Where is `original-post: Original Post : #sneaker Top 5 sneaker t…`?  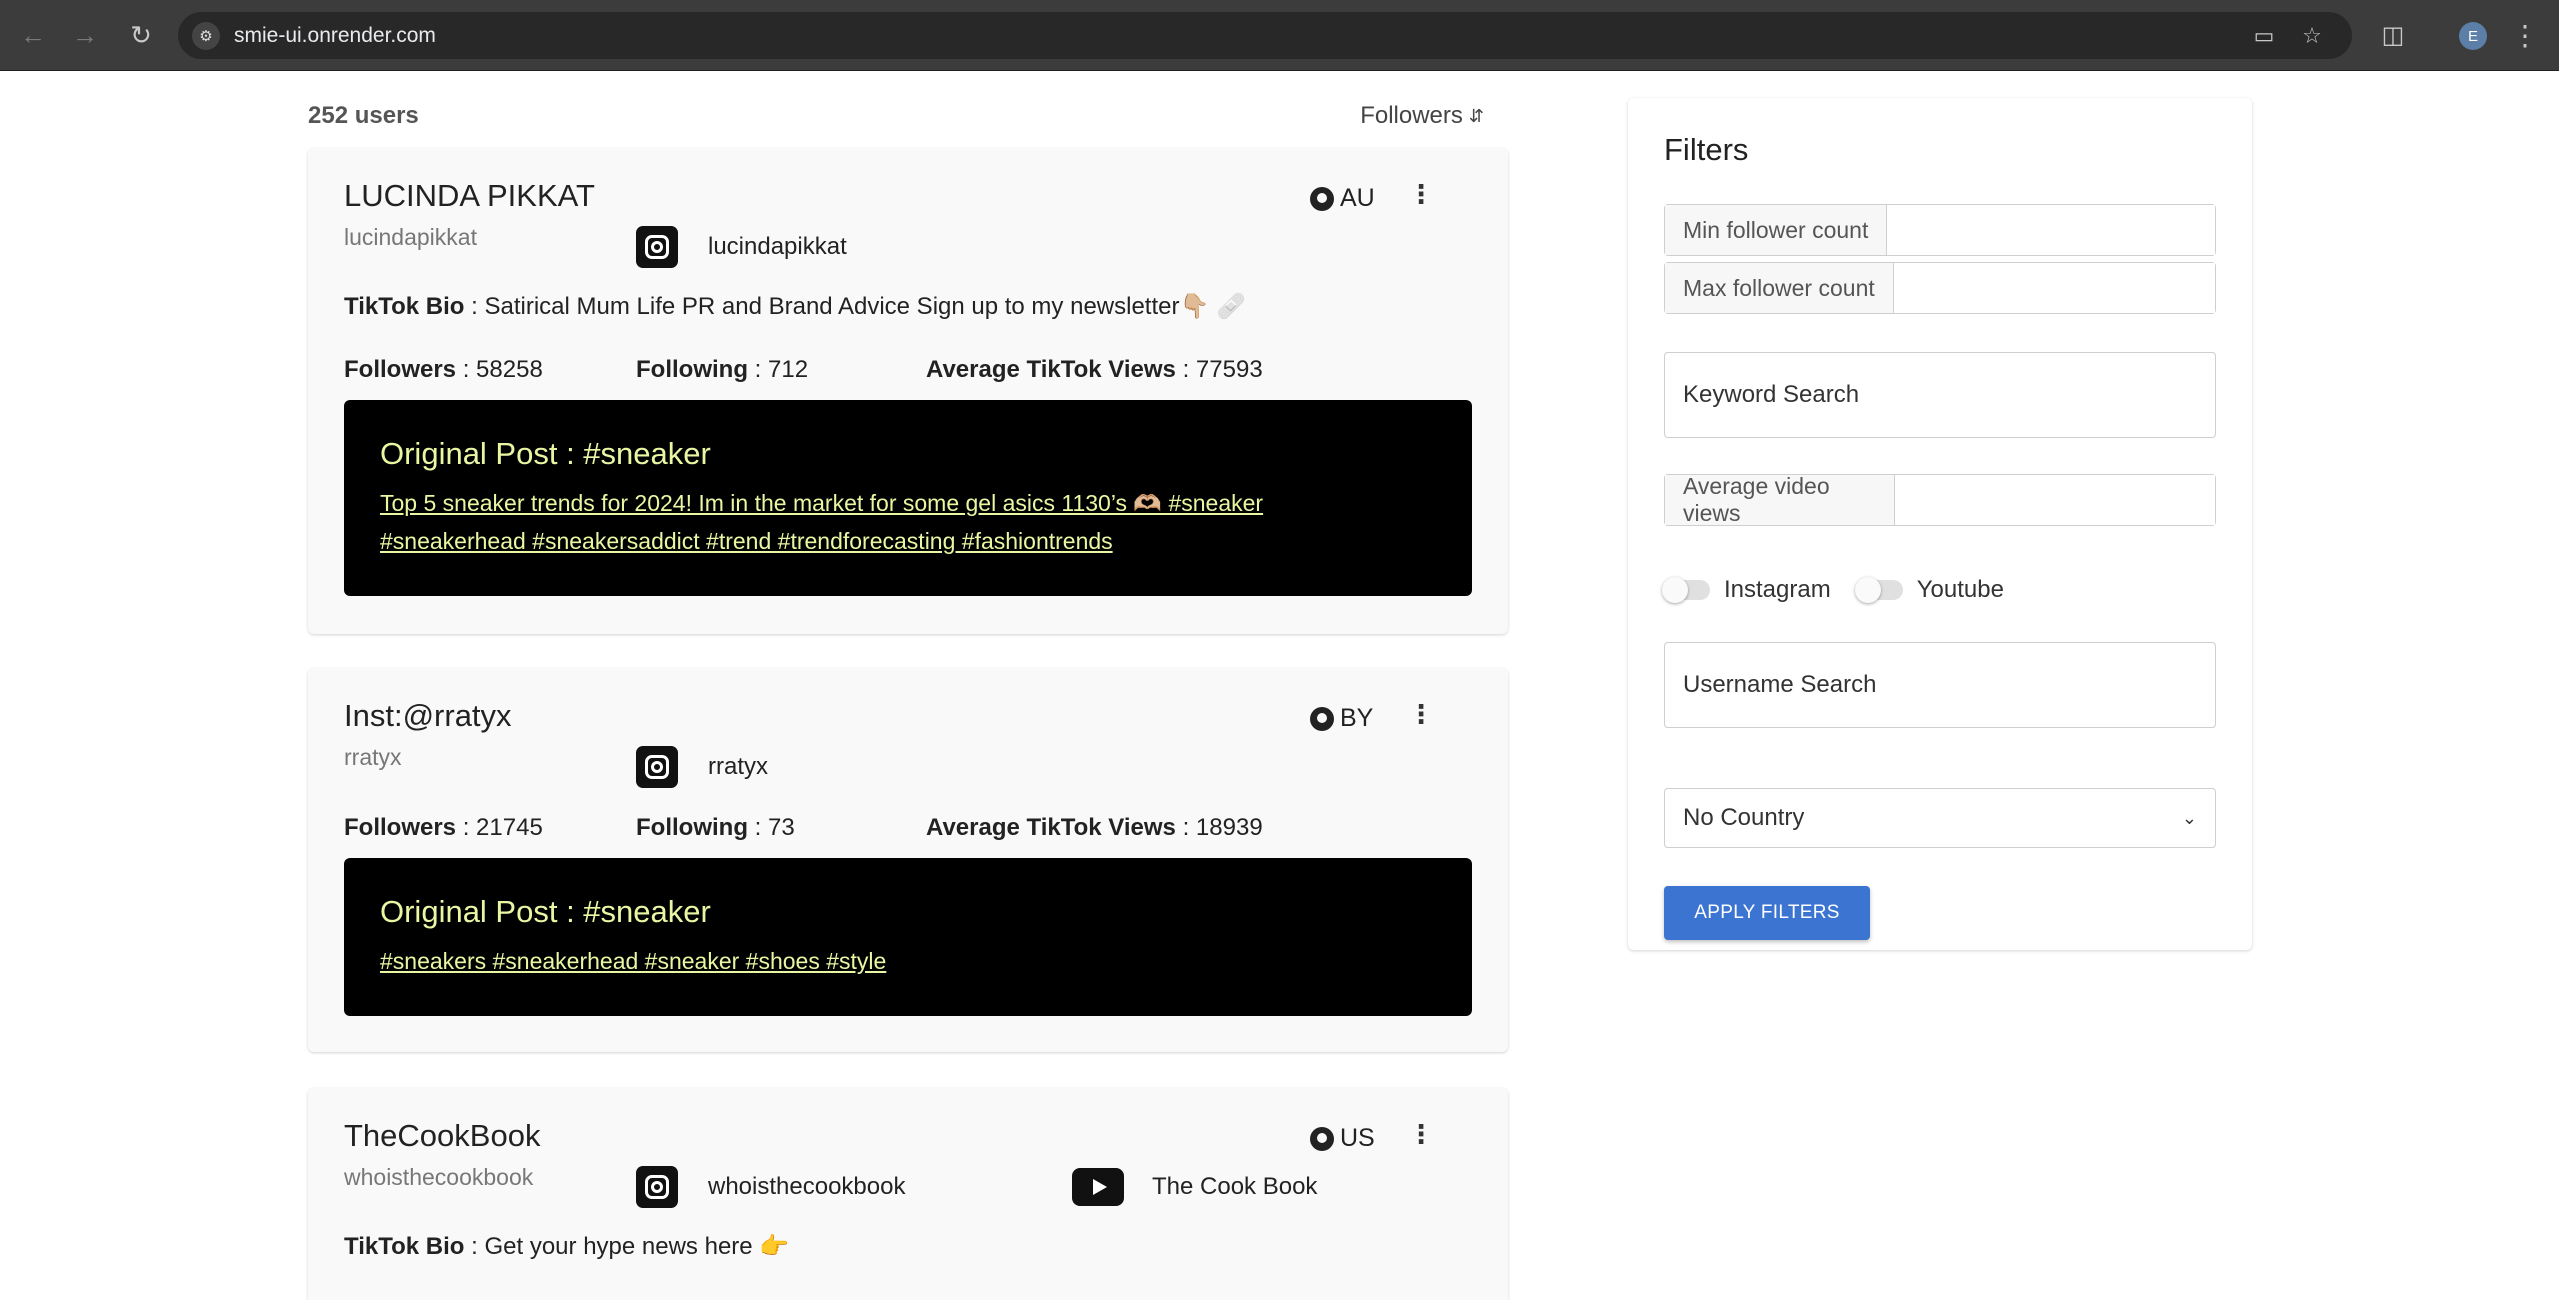 original-post: Original Post : #sneaker Top 5 sneaker t… is located at coordinates (908, 498).